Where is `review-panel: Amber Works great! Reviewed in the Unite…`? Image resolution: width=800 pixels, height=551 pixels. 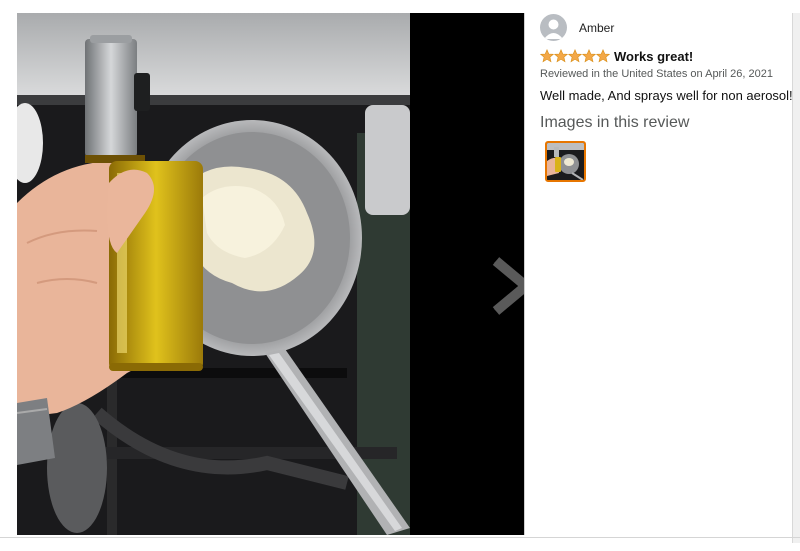 review-panel: Amber Works great! Reviewed in the Unite… is located at coordinates (666, 98).